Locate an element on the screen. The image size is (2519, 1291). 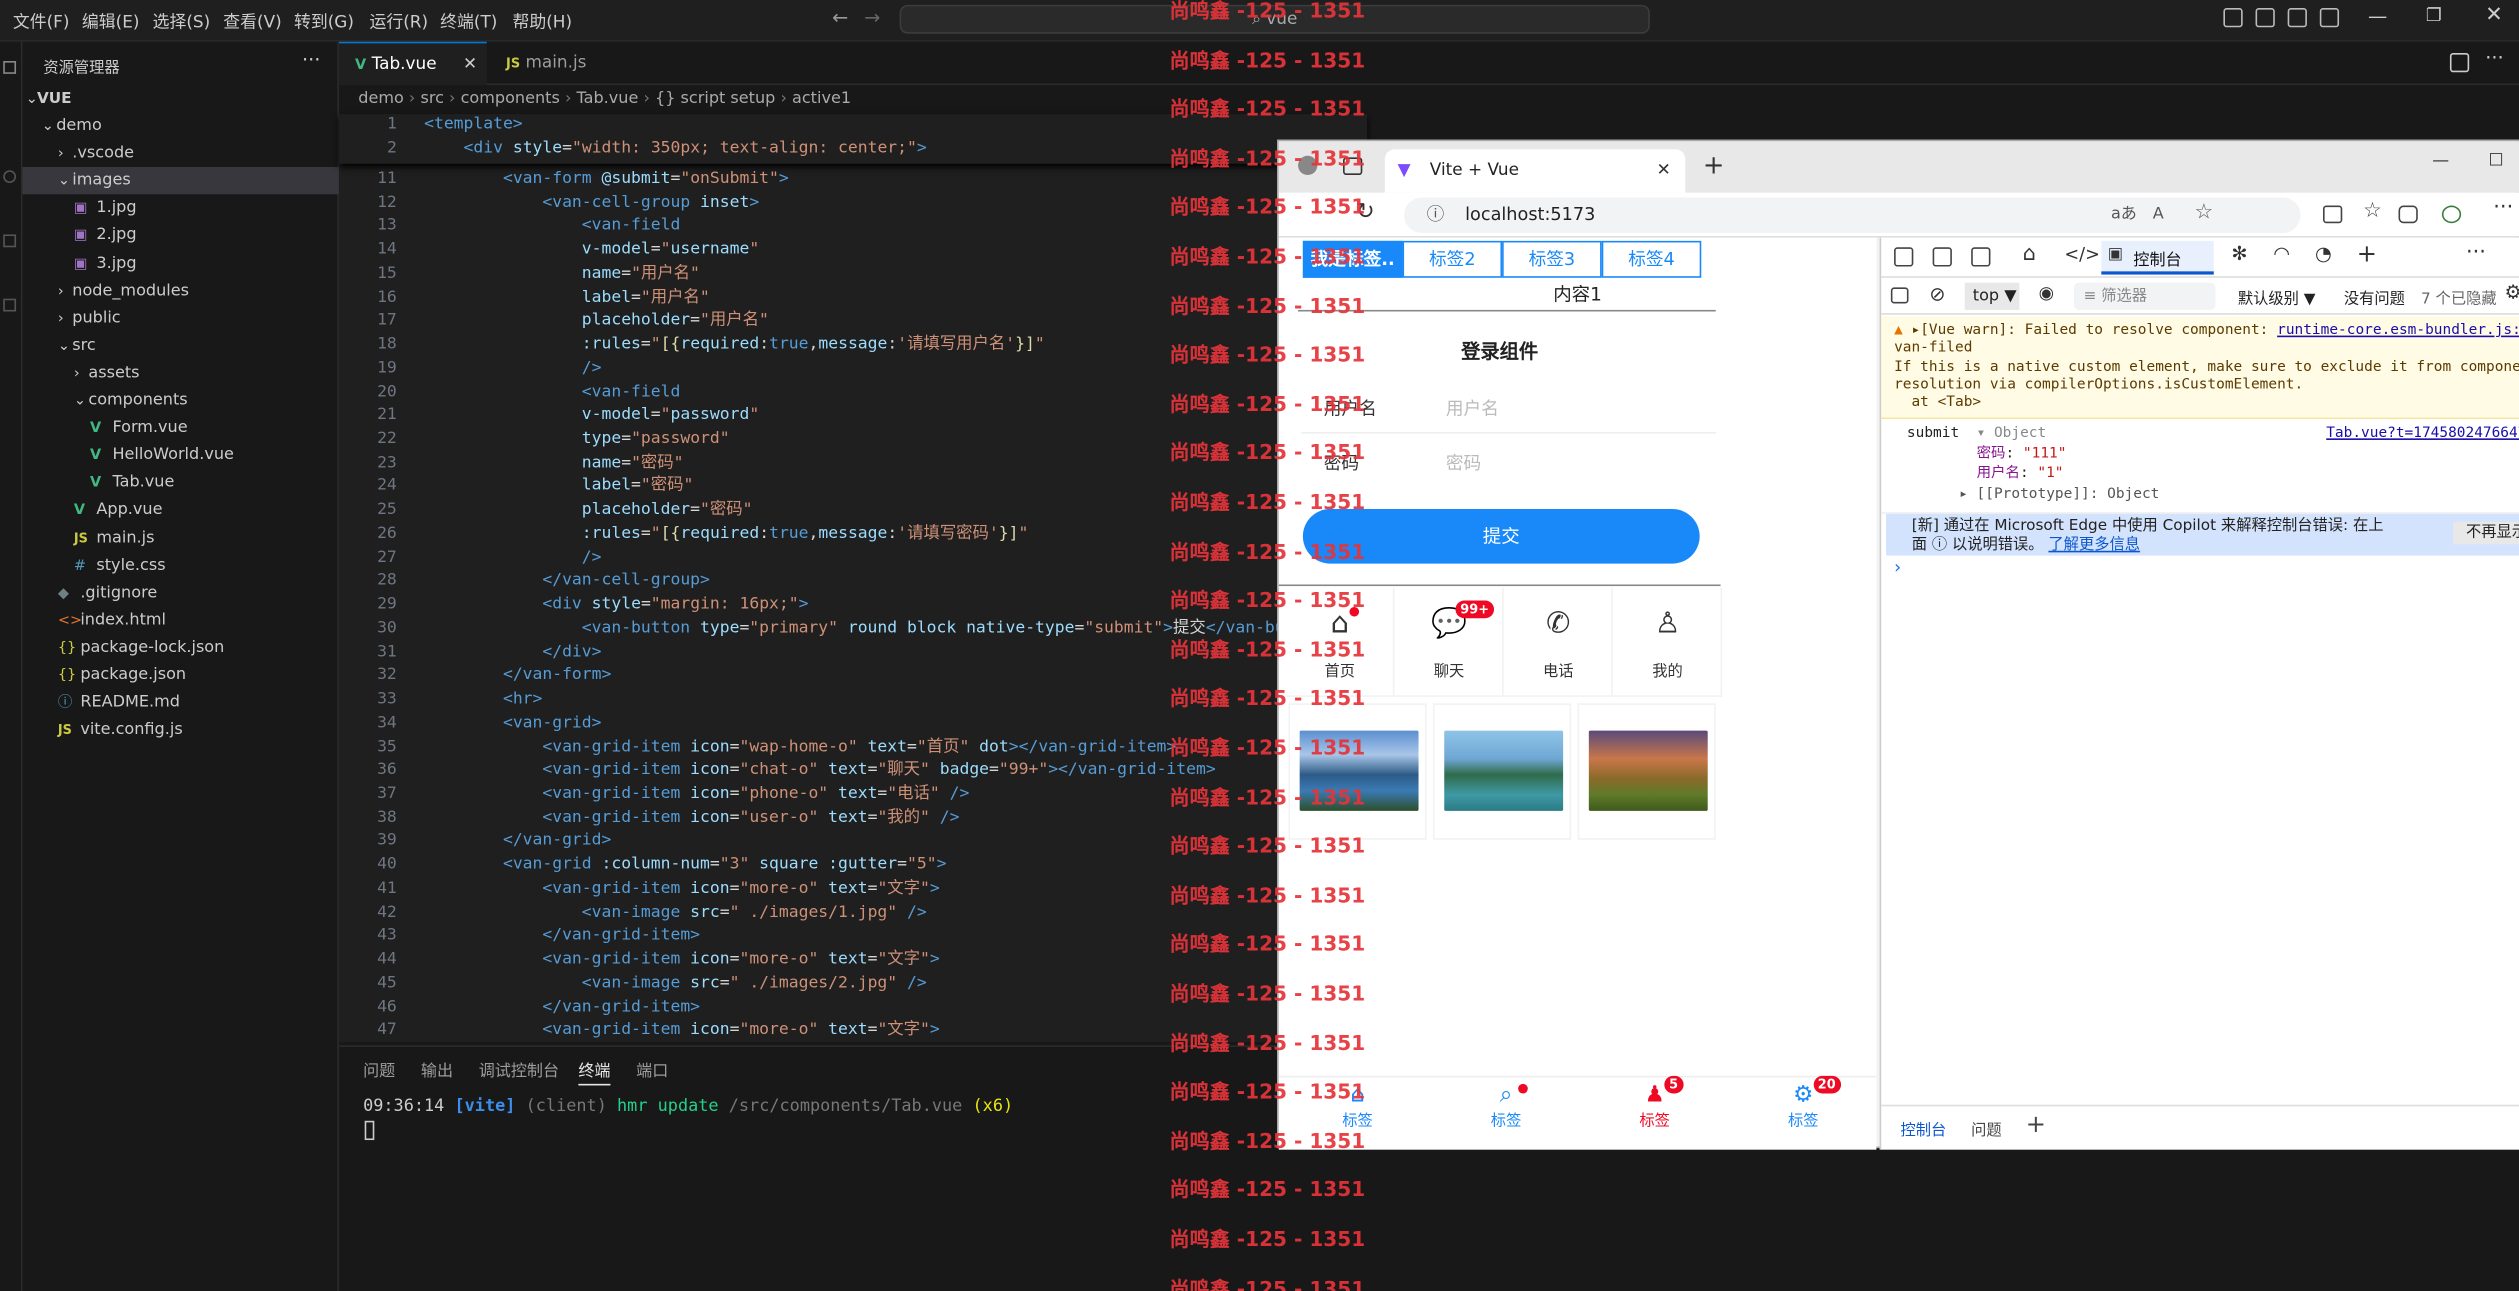
log-source-link: Tab.vue?t=1745802476647: is located at coordinates (2422, 434).